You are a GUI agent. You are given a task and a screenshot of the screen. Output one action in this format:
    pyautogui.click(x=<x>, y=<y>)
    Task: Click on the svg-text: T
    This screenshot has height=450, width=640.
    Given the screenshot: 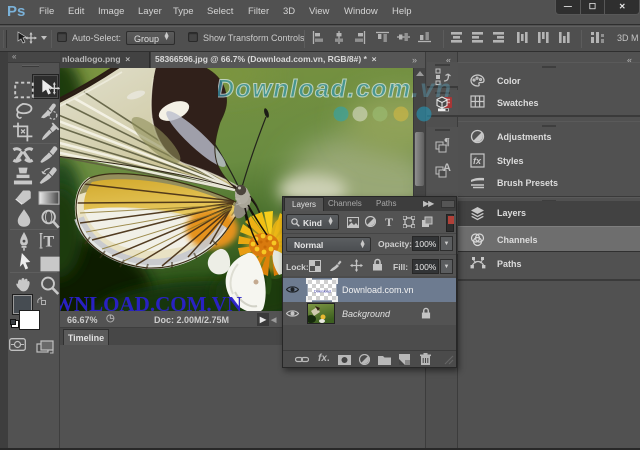 What is the action you would take?
    pyautogui.click(x=48, y=242)
    